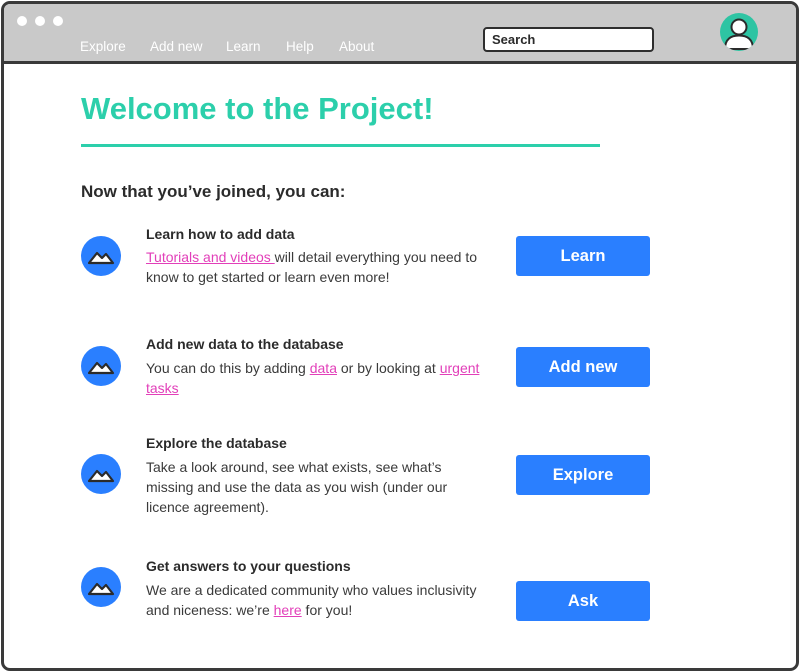 Image resolution: width=800 pixels, height=671 pixels. Describe the element at coordinates (257, 108) in the screenshot. I see `page-title: Welcome to the Project!` at that location.